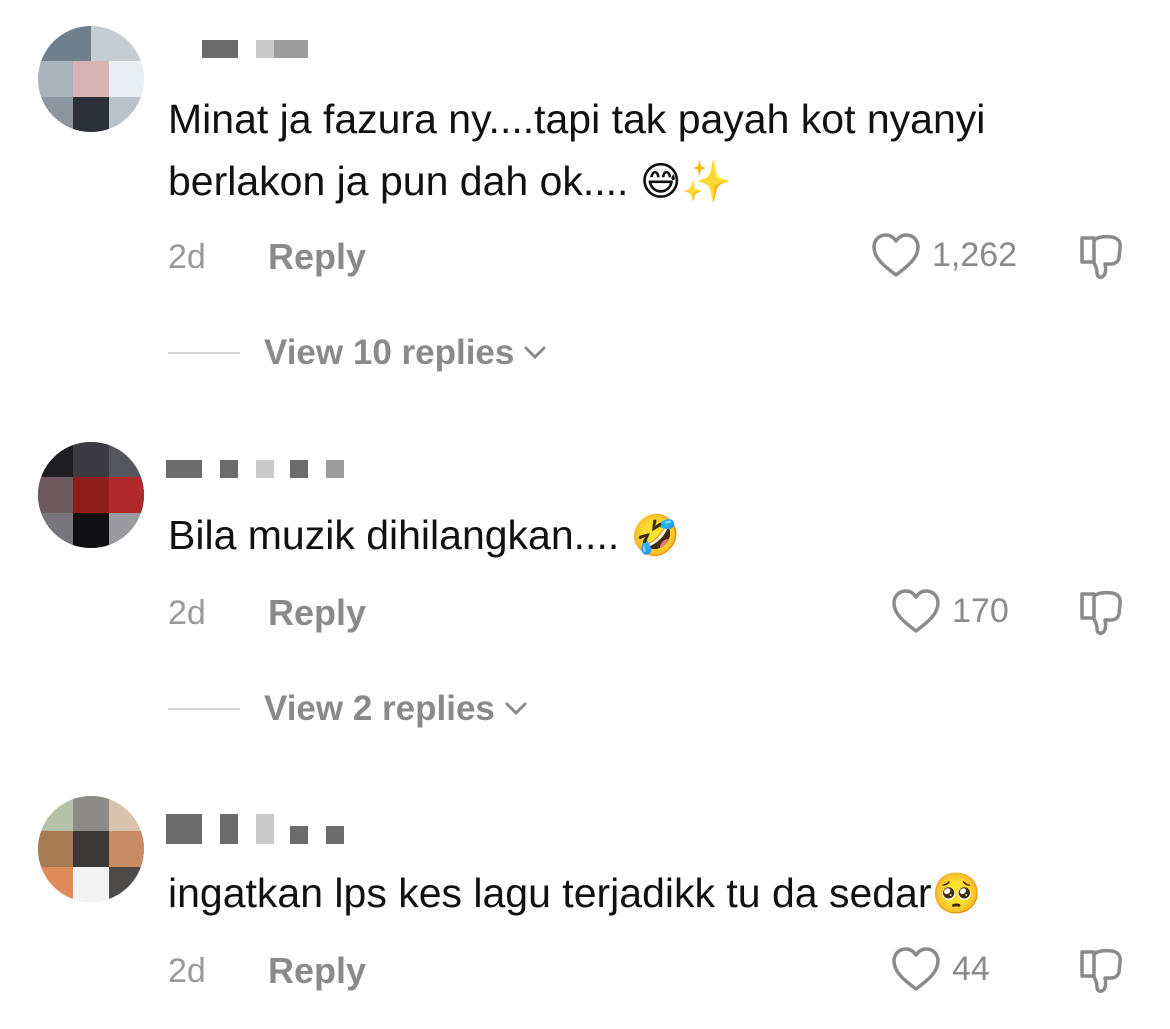 The height and width of the screenshot is (1029, 1170). I want to click on view-replies-button: View 10 replies, so click(358, 353).